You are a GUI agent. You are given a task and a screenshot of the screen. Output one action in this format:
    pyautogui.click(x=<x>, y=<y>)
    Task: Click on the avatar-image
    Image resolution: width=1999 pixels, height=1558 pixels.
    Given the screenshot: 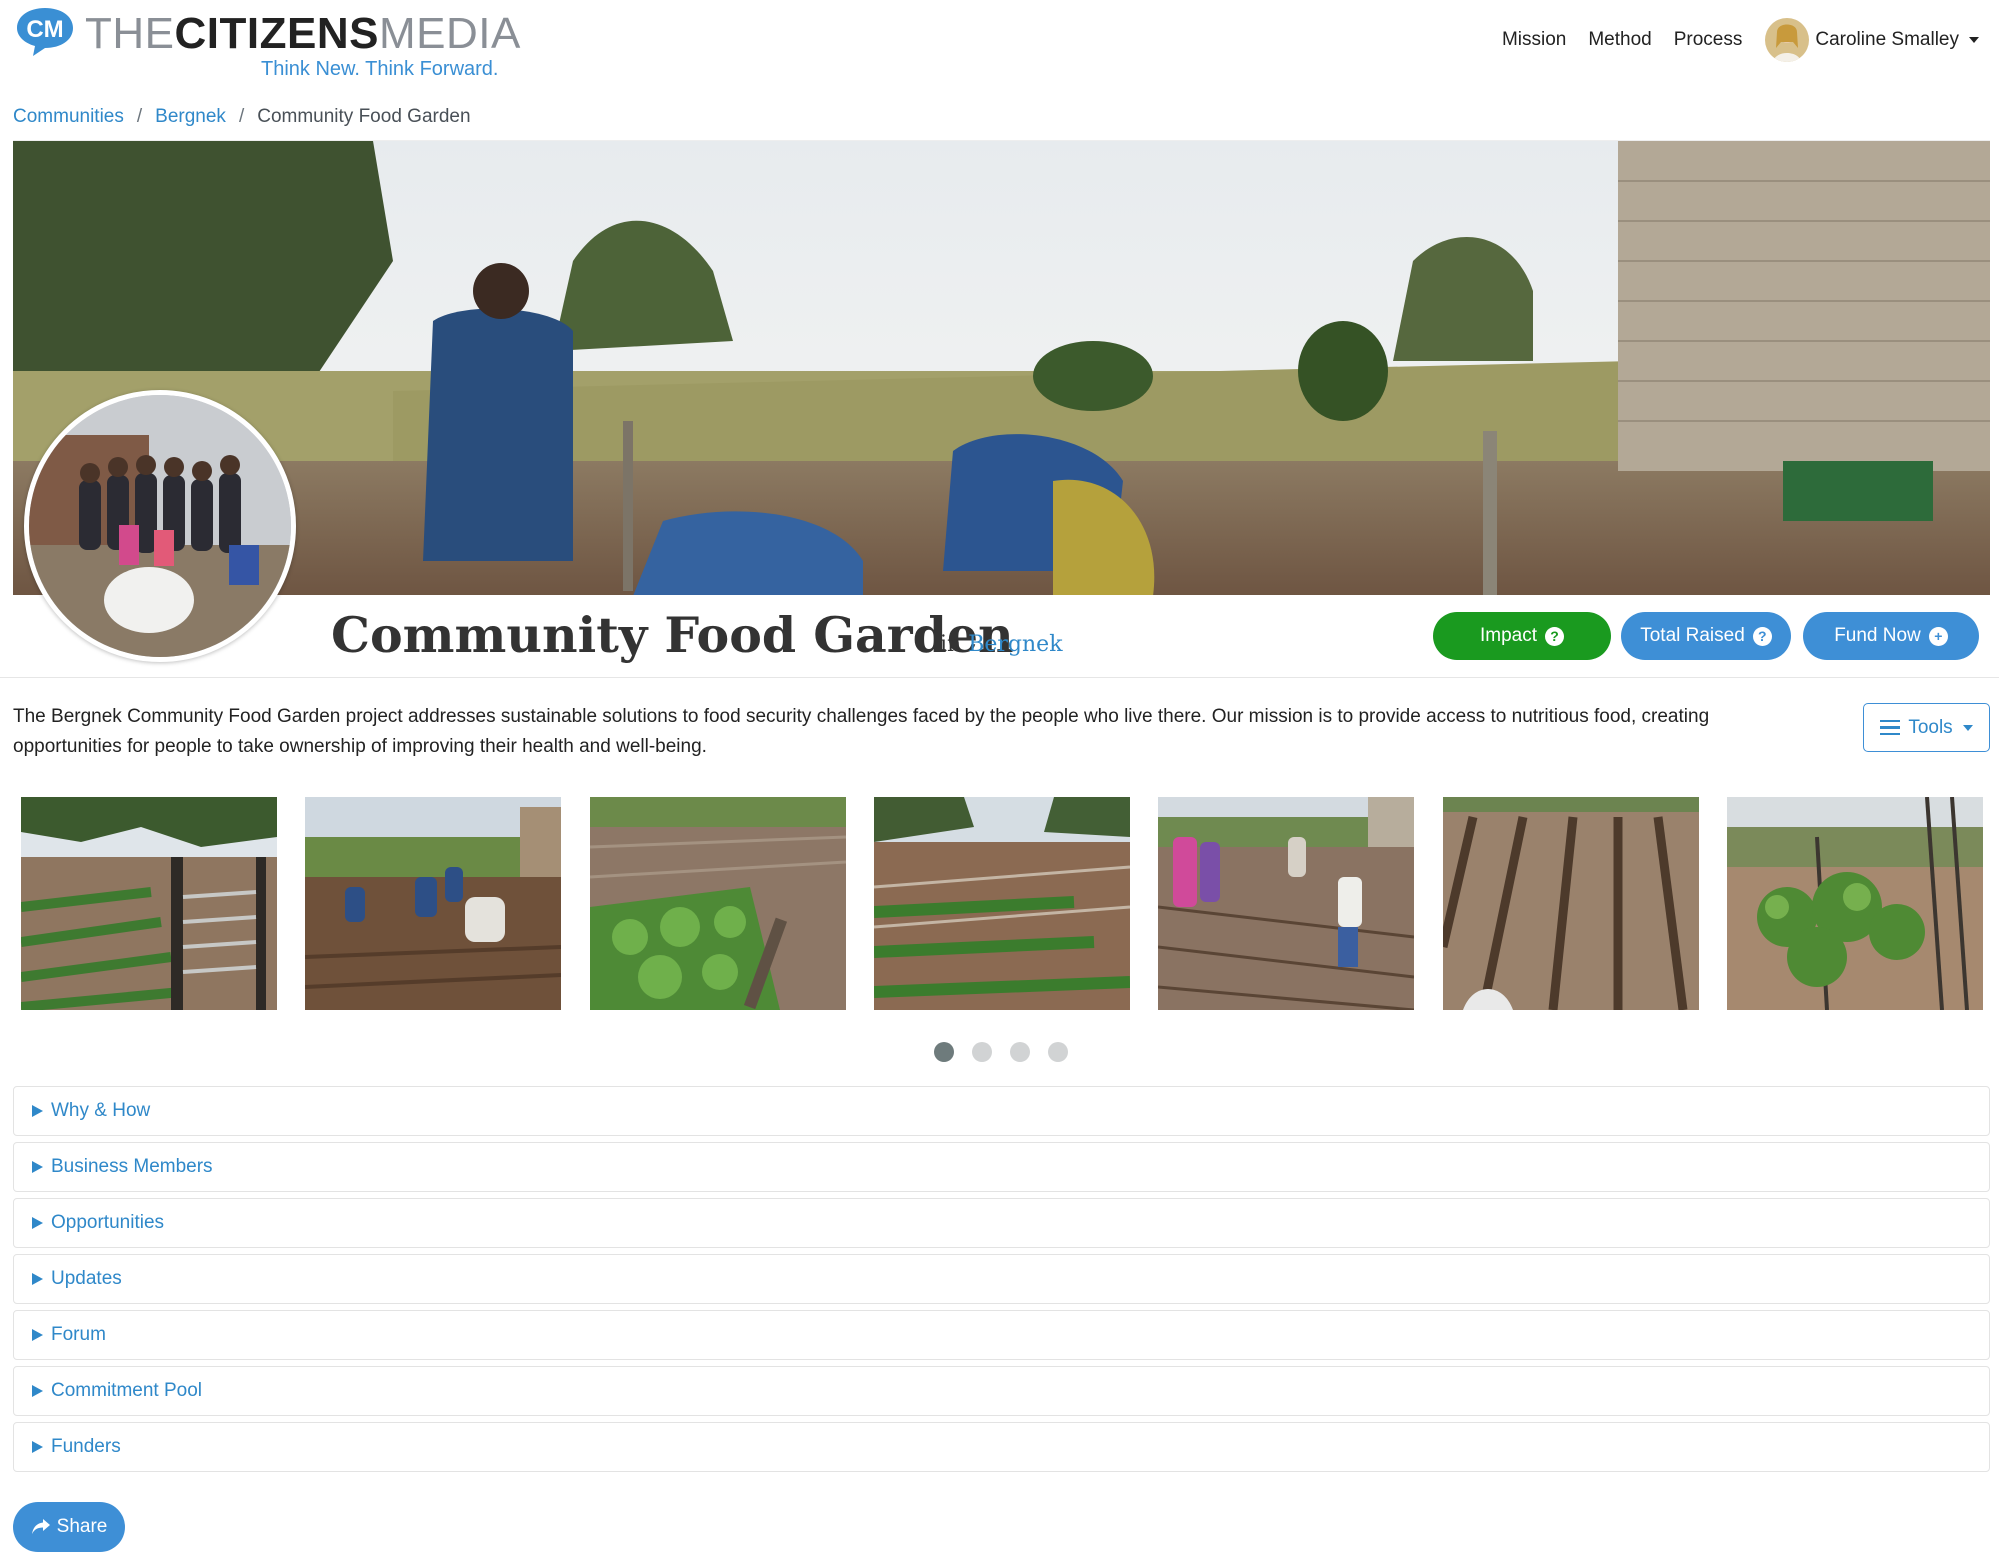 What is the action you would take?
    pyautogui.click(x=1787, y=40)
    